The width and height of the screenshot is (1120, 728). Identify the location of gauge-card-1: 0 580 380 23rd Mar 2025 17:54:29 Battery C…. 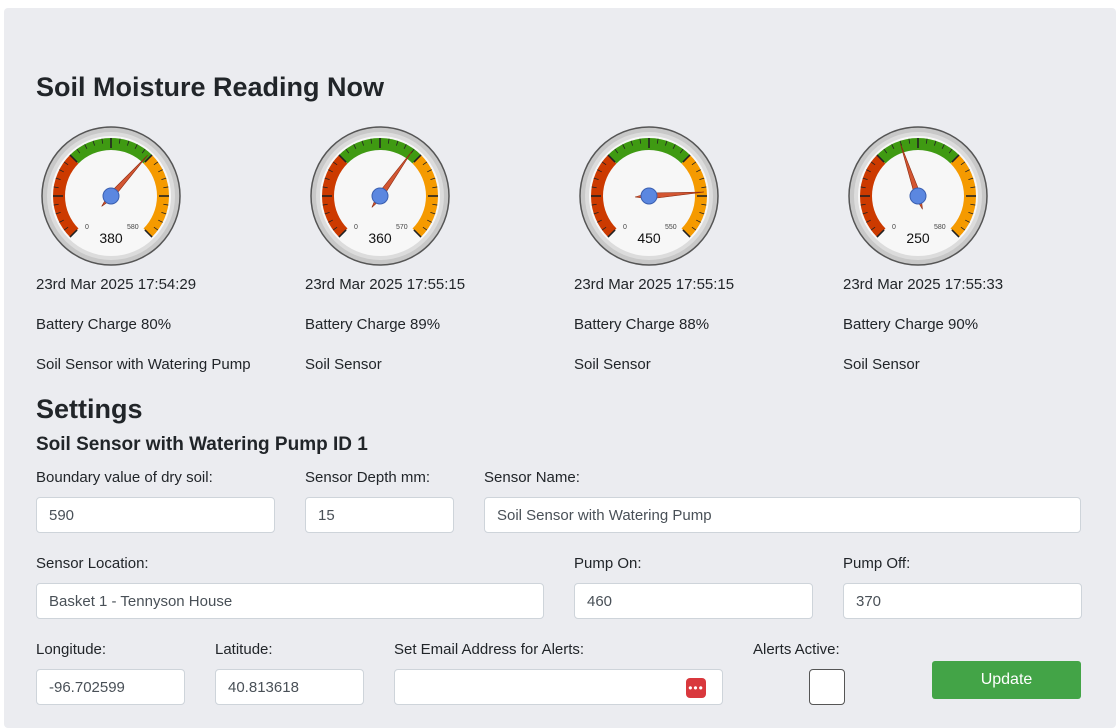
(166, 248).